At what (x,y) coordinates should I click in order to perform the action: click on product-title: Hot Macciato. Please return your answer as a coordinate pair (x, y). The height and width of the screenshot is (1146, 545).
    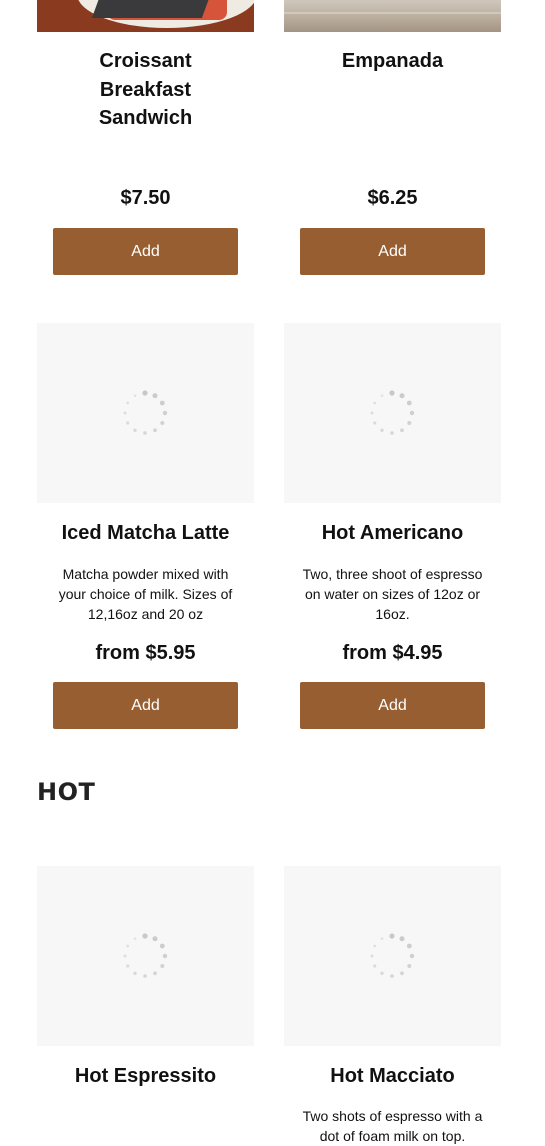
    Looking at the image, I should click on (392, 1076).